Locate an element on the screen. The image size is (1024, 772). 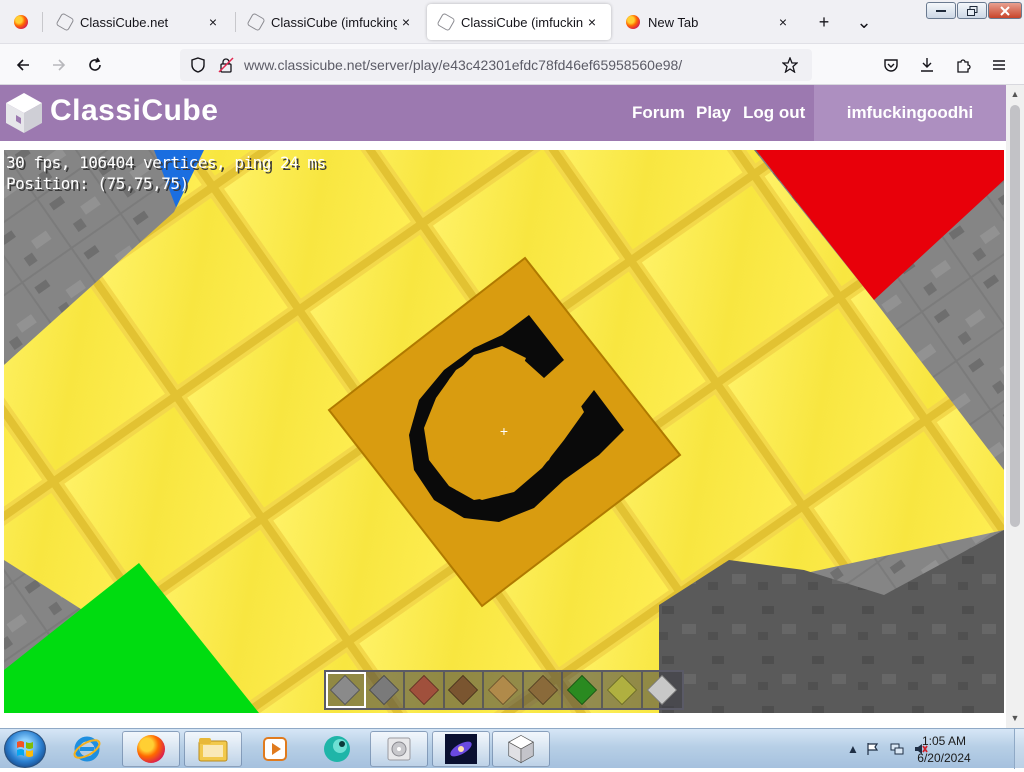
nav-link-log-out: Log out is located at coordinates (774, 113).